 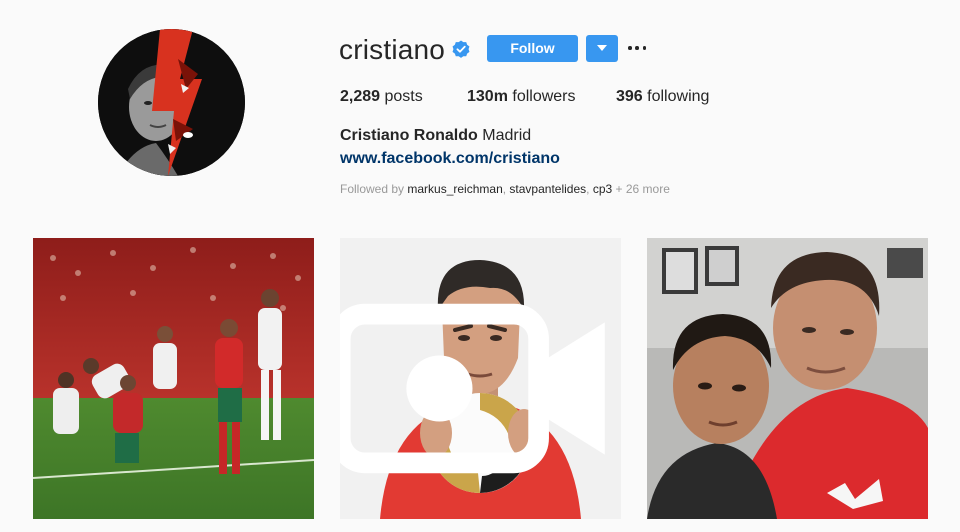 I want to click on suggestions-dropdown-button, so click(x=602, y=48).